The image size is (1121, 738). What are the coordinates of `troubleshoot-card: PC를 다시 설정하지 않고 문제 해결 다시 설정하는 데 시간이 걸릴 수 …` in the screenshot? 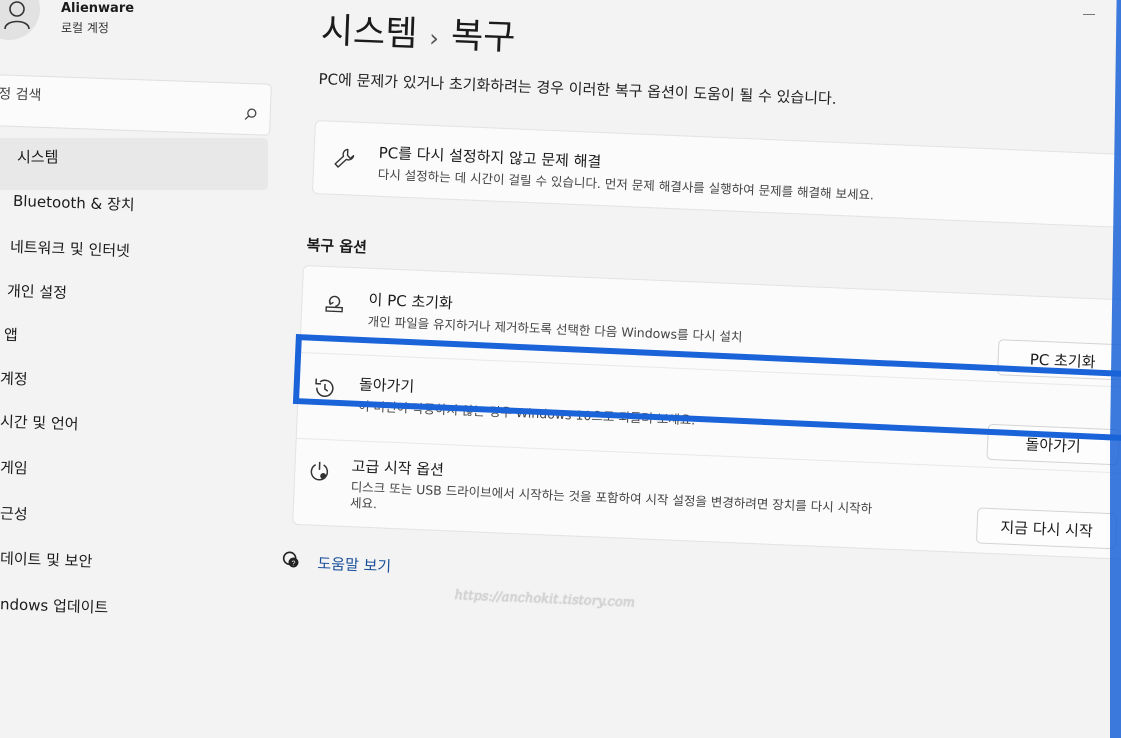 It's located at (716, 174).